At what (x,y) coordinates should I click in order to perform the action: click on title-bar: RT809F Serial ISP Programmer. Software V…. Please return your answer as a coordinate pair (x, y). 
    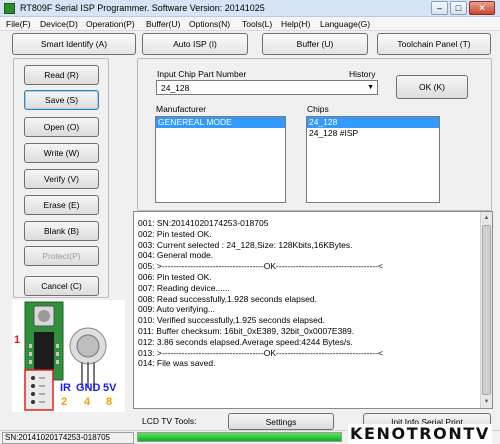
    Looking at the image, I should click on (250, 8).